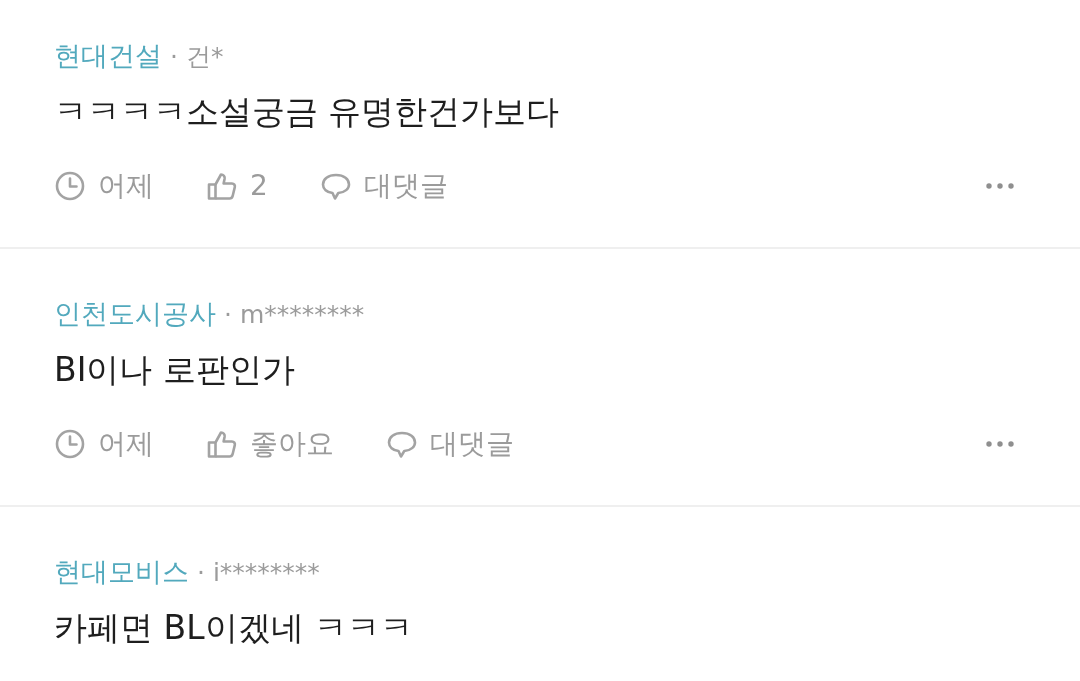  I want to click on like-button: 2, so click(237, 186).